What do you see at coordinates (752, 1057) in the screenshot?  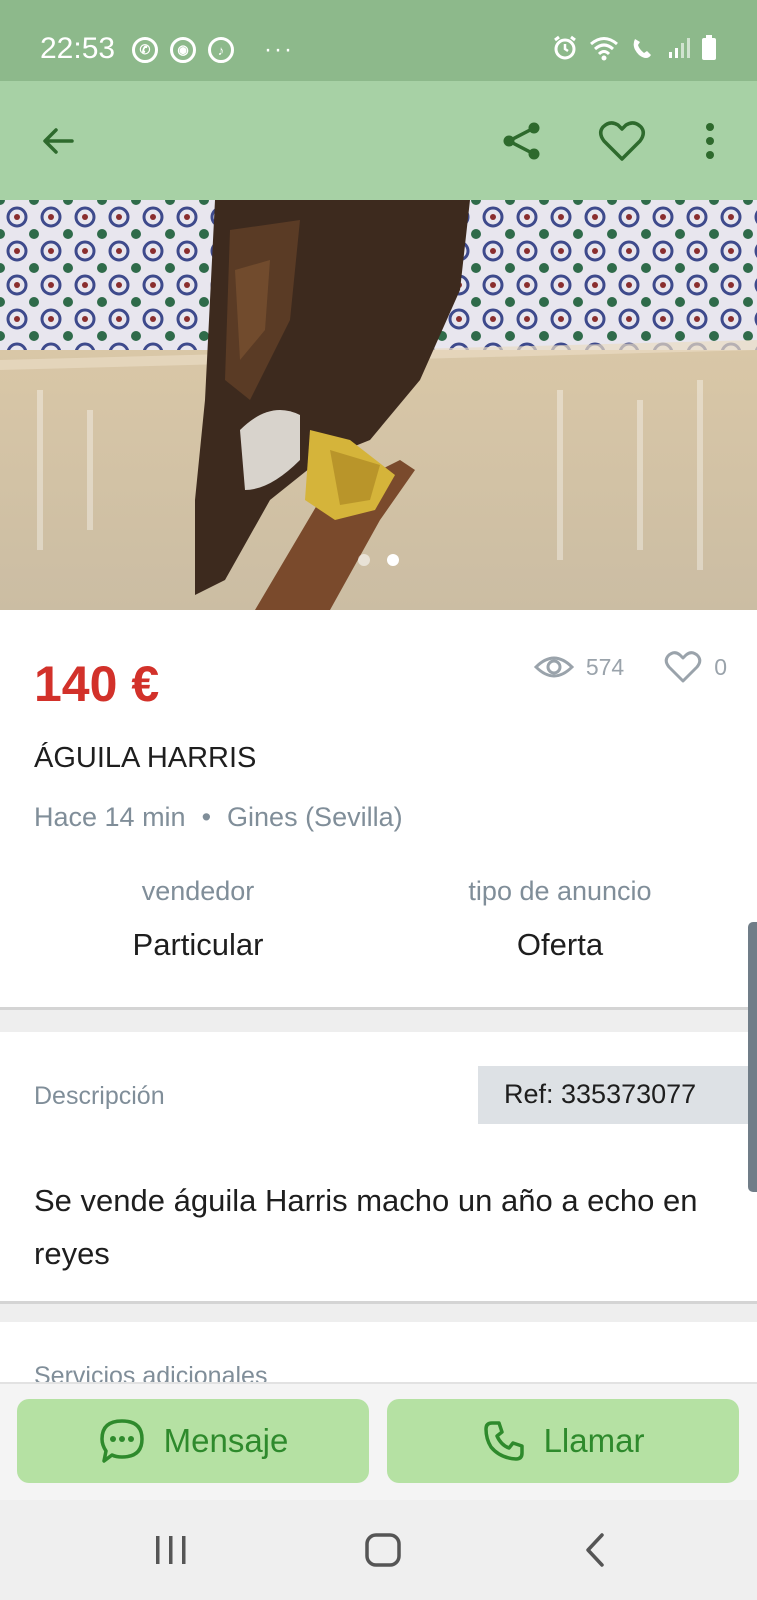 I see `scrollbar-thumb` at bounding box center [752, 1057].